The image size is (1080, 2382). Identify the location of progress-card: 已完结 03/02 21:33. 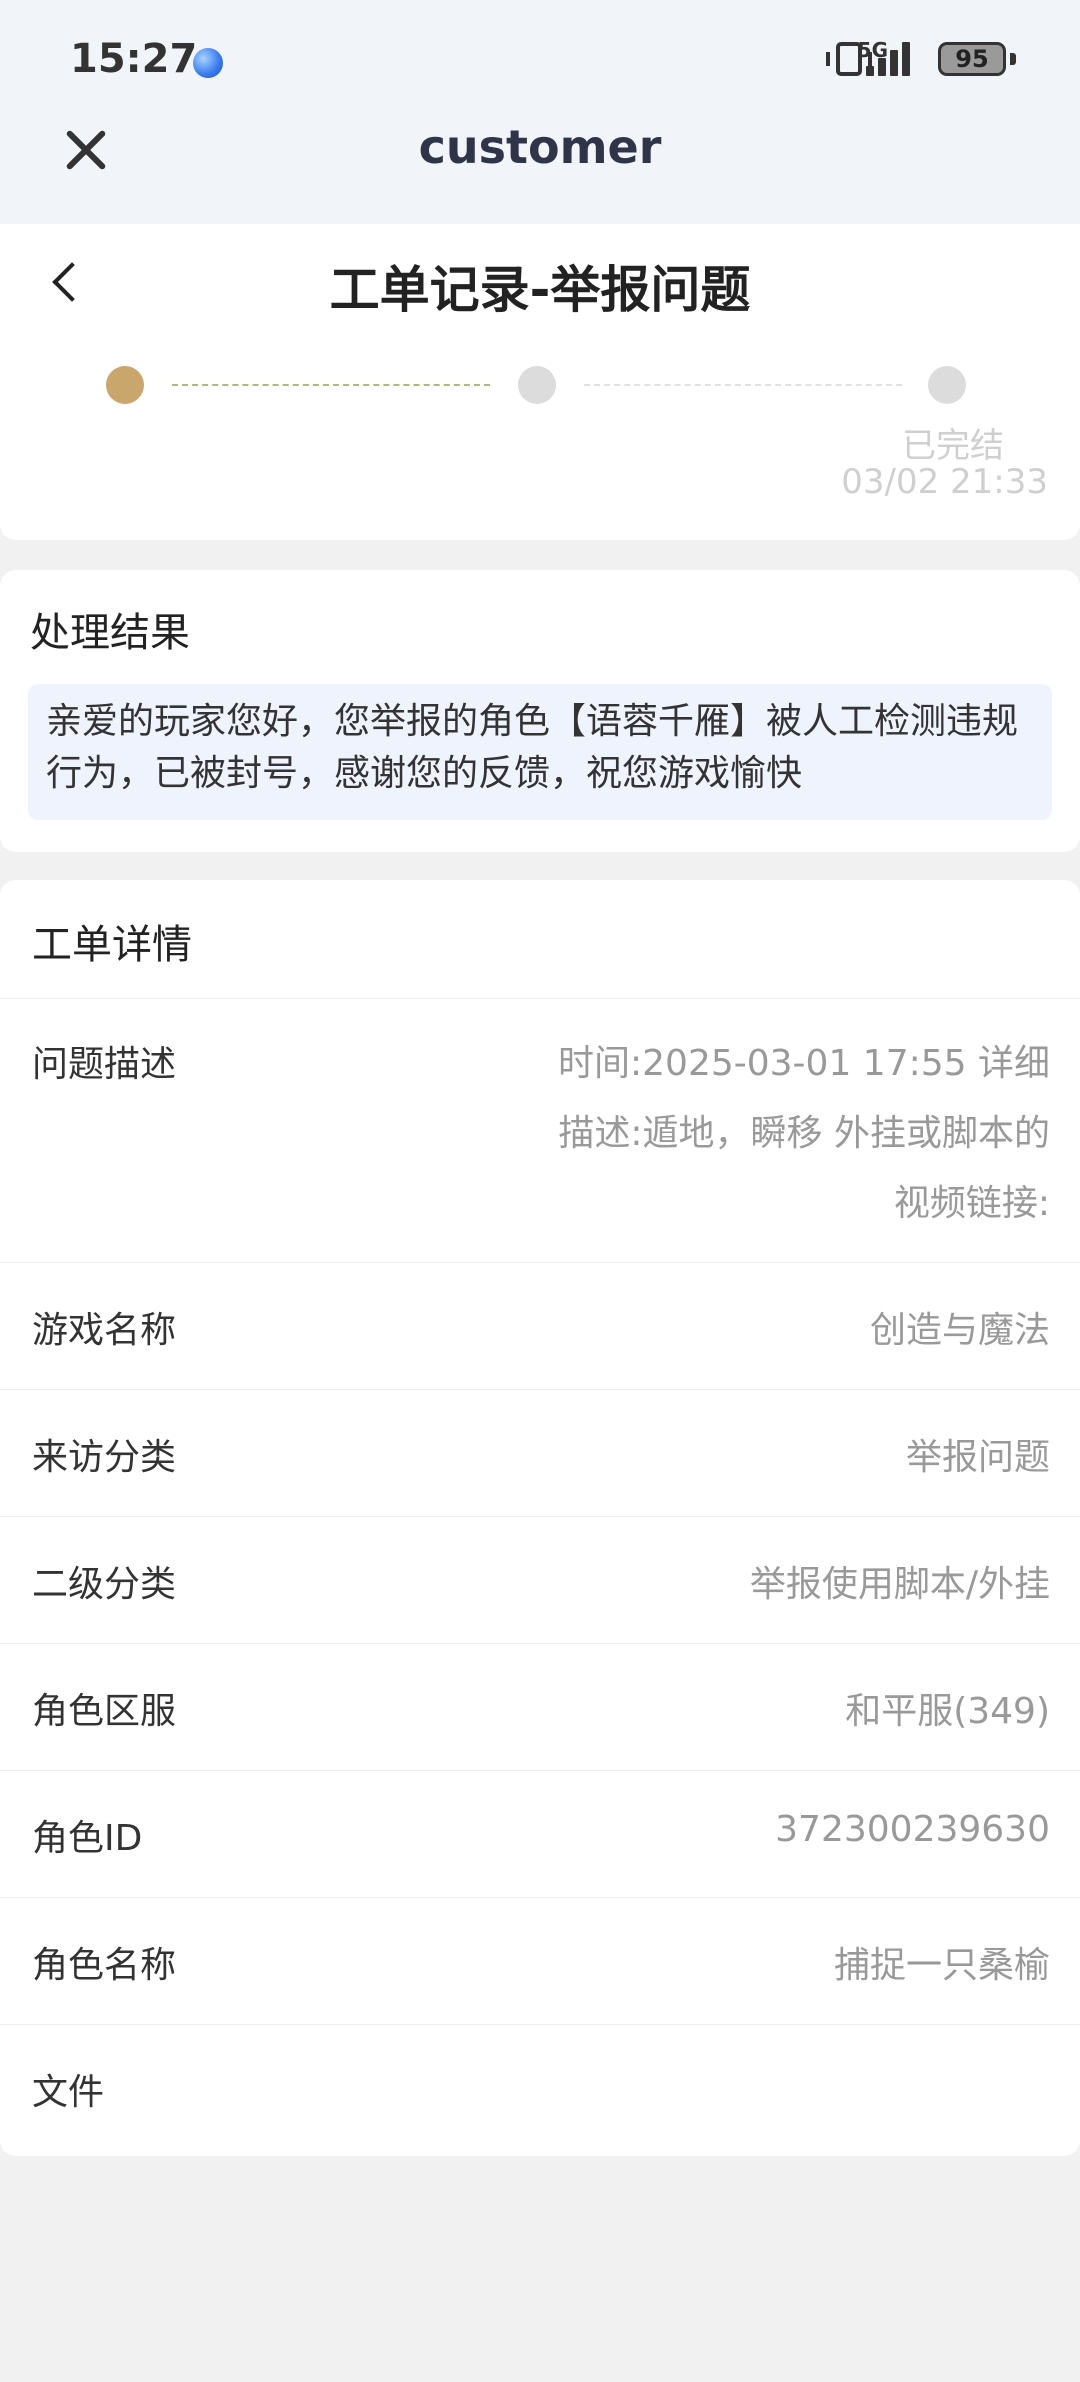
(540, 441).